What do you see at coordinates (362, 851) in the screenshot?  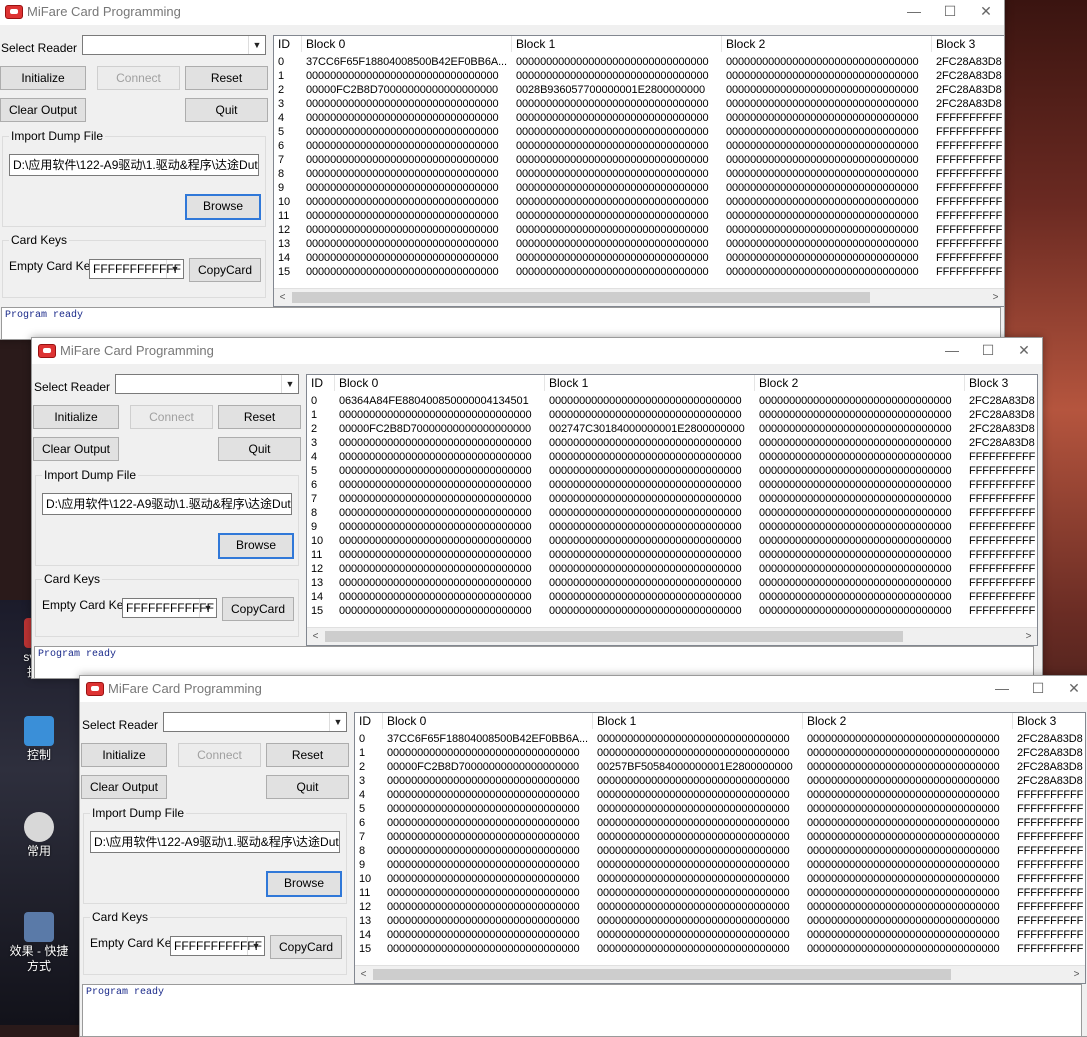 I see `row-id-cell: 8` at bounding box center [362, 851].